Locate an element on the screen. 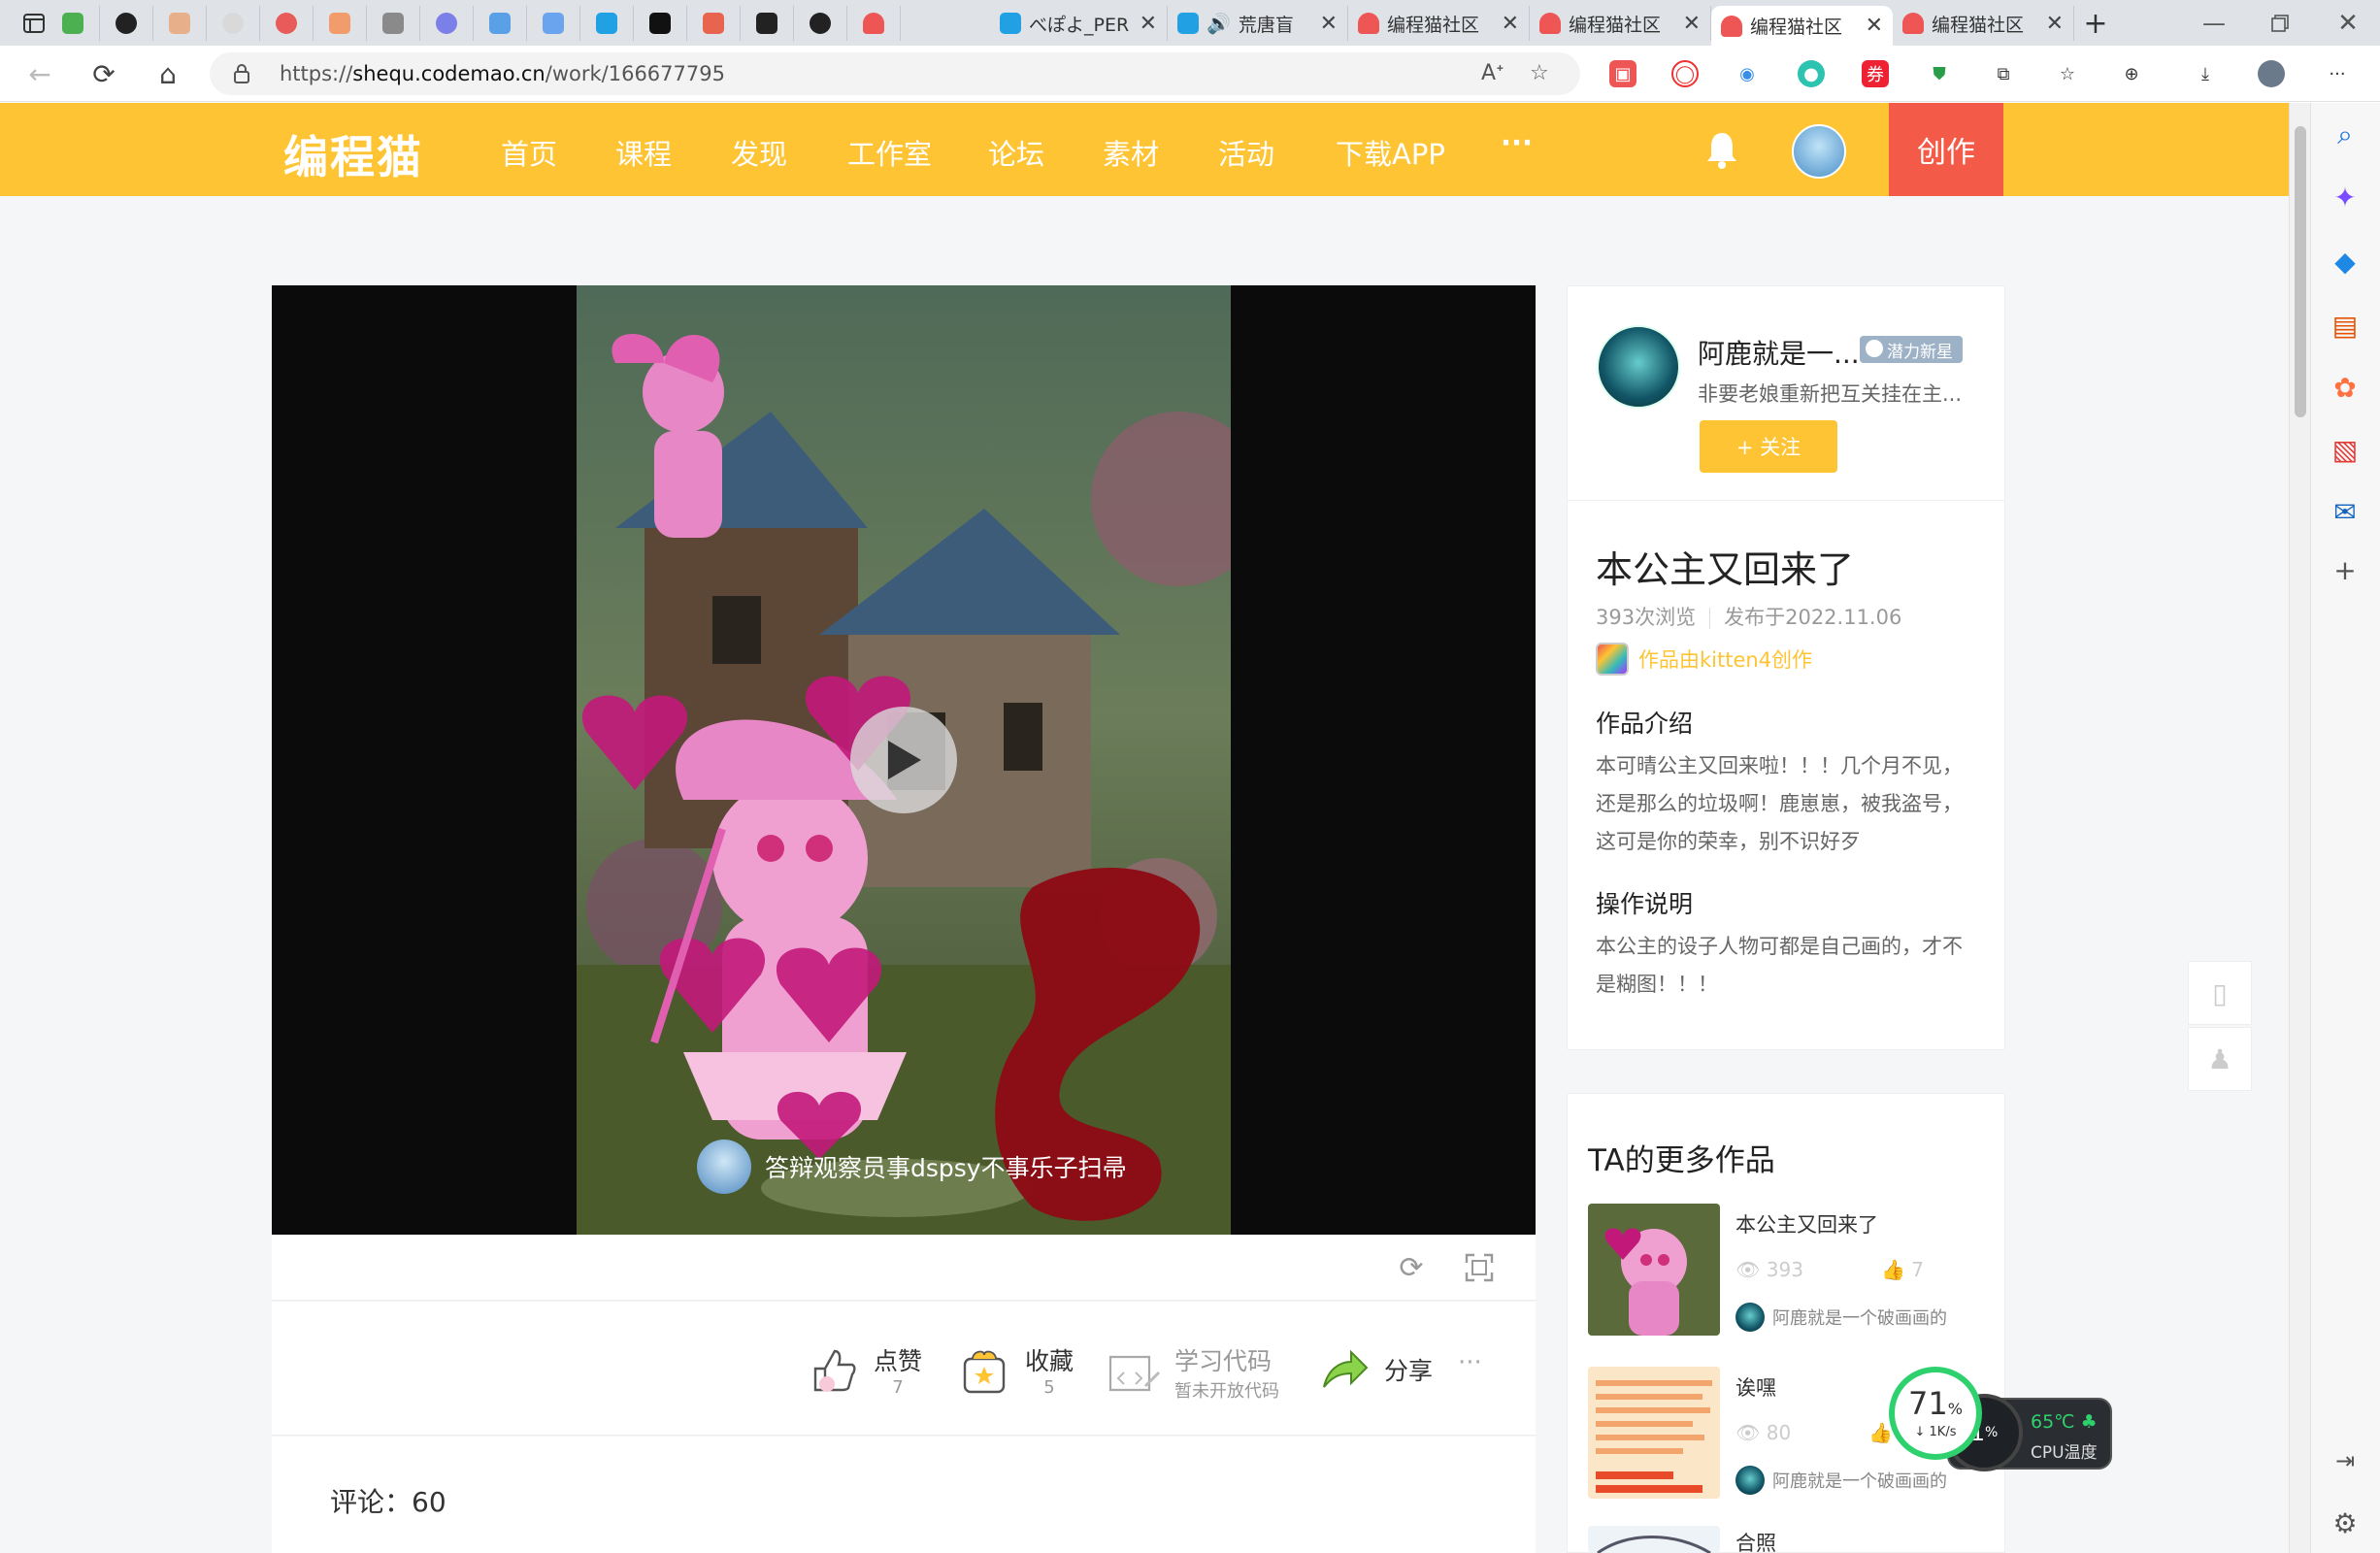 Image resolution: width=2380 pixels, height=1553 pixels. bell-icon is located at coordinates (1721, 149).